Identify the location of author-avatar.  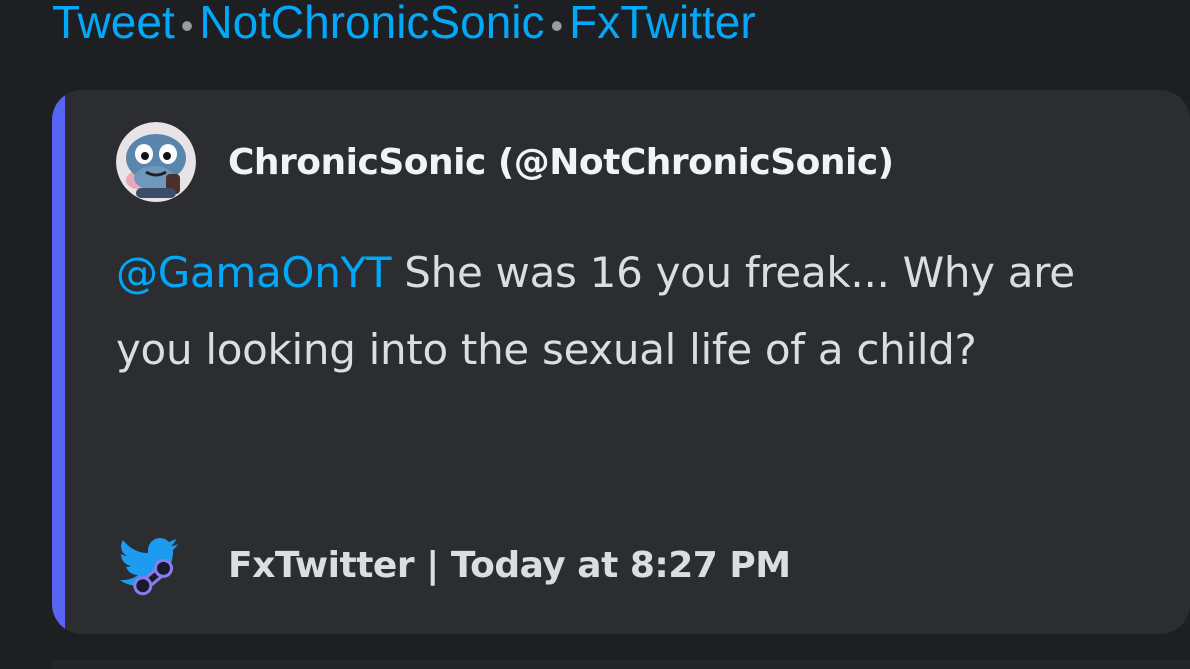
(156, 162).